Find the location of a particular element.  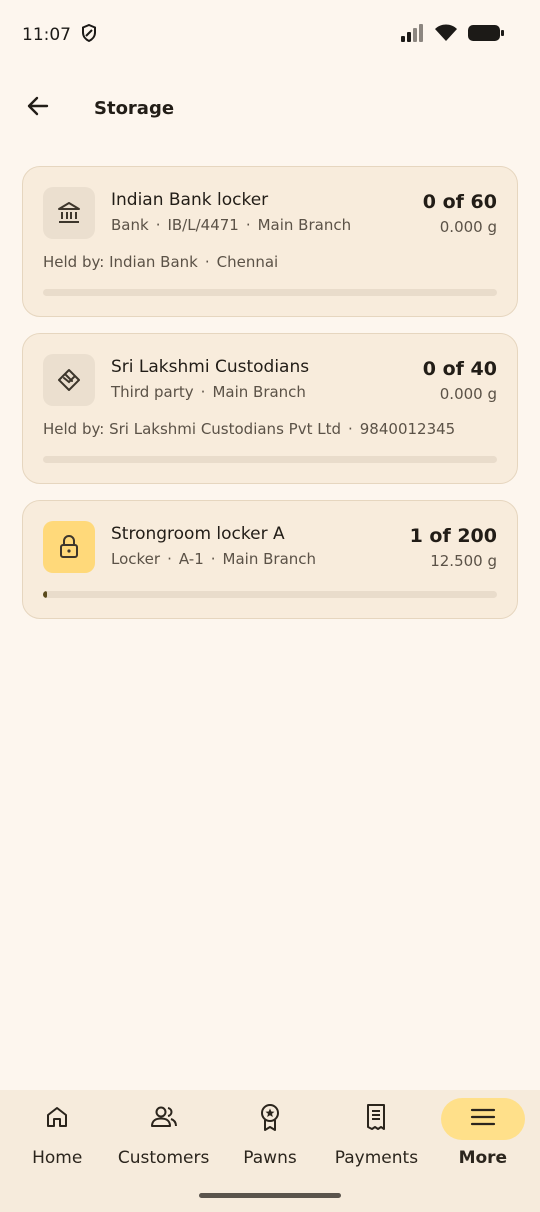

storage-meta: Bank · IB/L/4471 · Main Branch is located at coordinates (231, 225).